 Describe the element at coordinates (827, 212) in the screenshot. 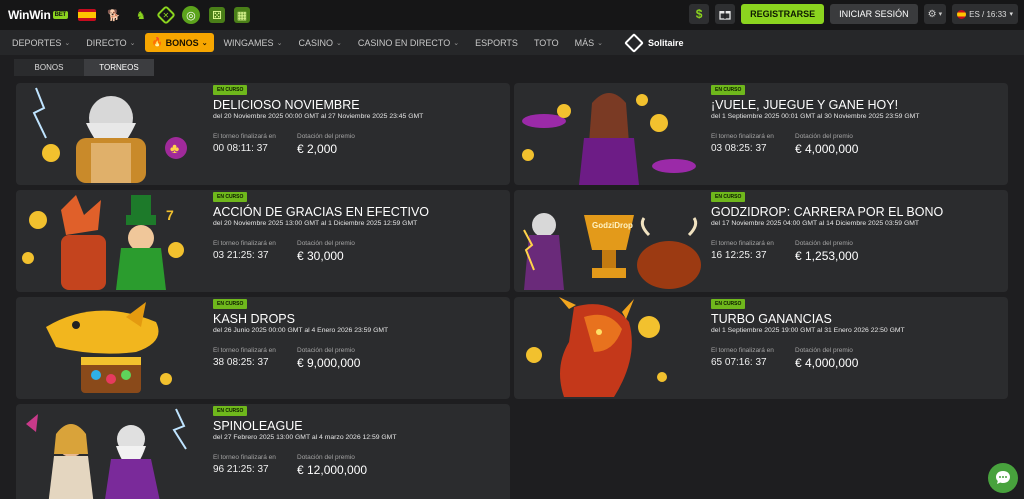

I see `tournament-title: GODZIDROP: CARRERA POR EL BONO` at that location.